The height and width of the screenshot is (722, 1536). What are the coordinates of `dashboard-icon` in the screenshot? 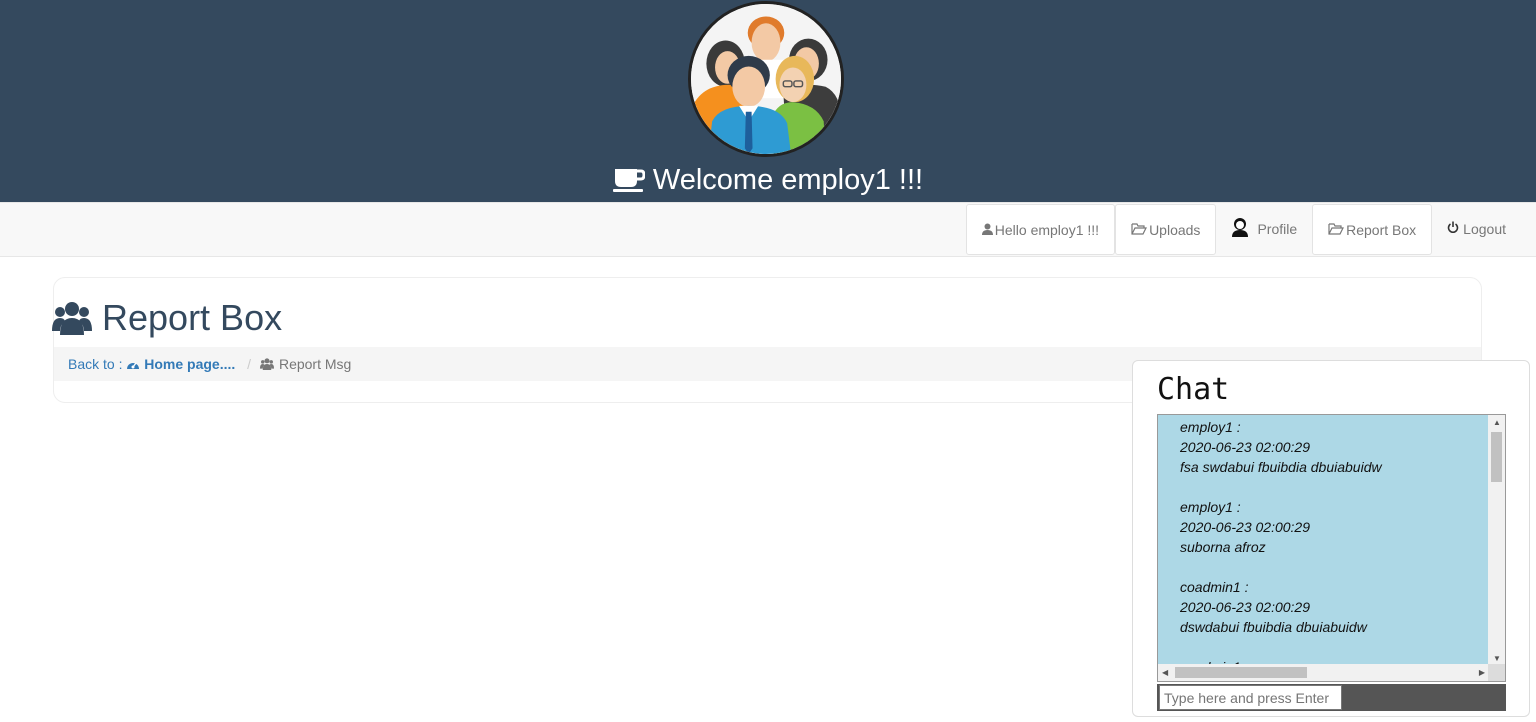 It's located at (133, 364).